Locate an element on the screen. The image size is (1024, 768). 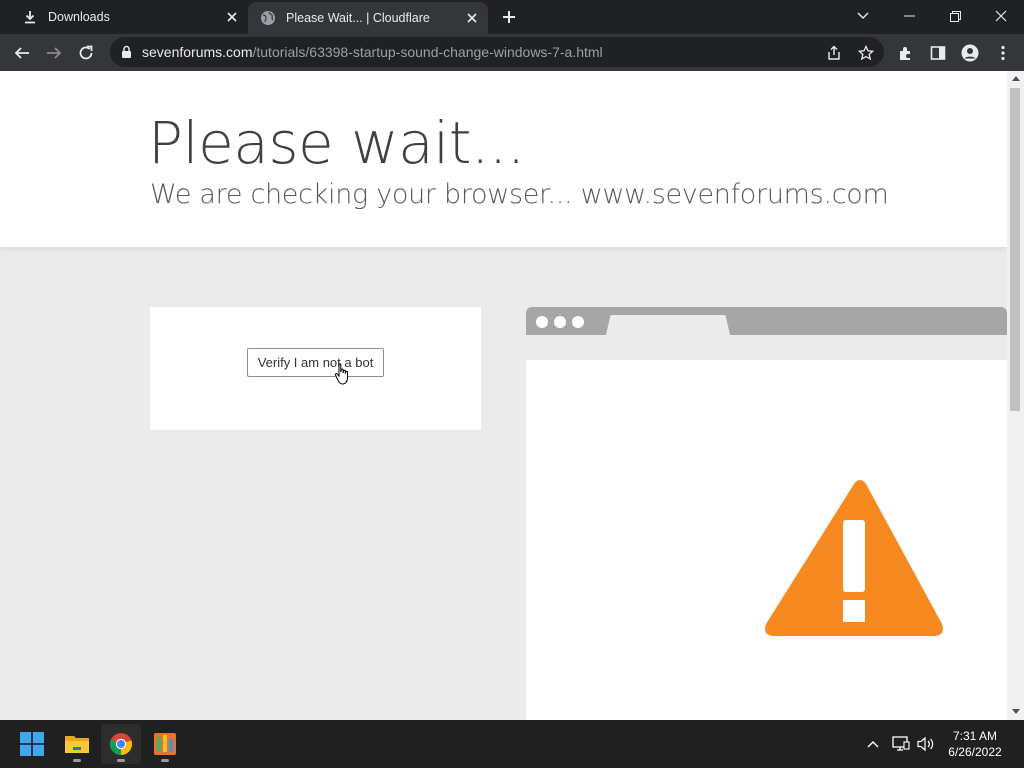
tab-strip: Downloads Please Wait... | Cloudflare is located at coordinates (512, 17).